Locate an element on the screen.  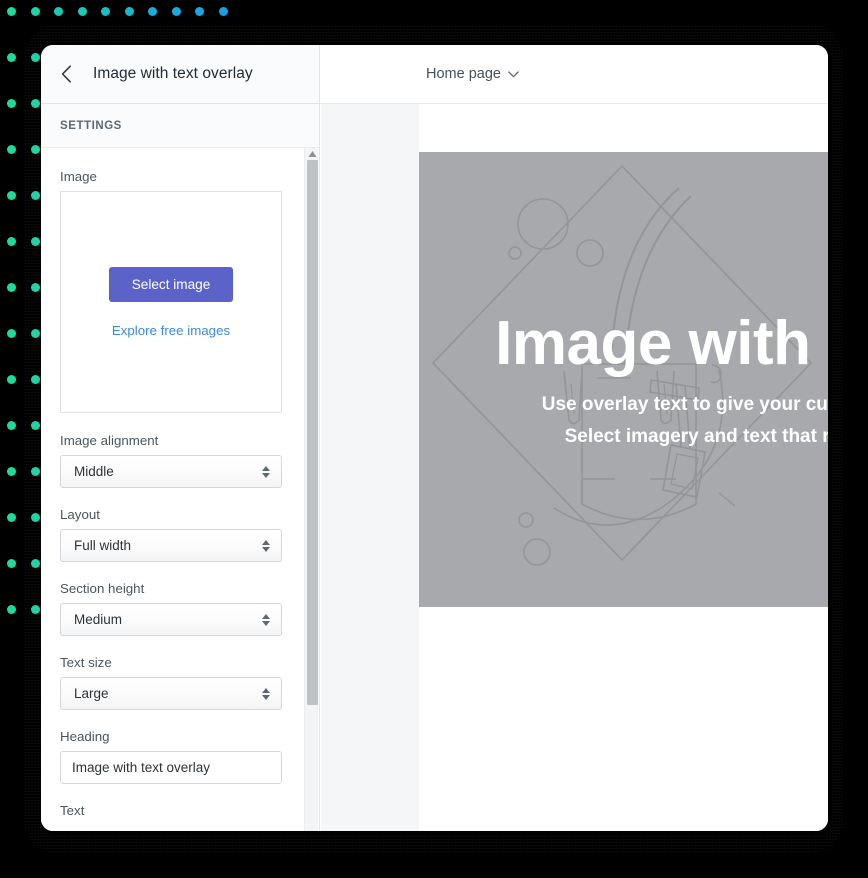
field-section-height: Section height Medium is located at coordinates (180, 608).